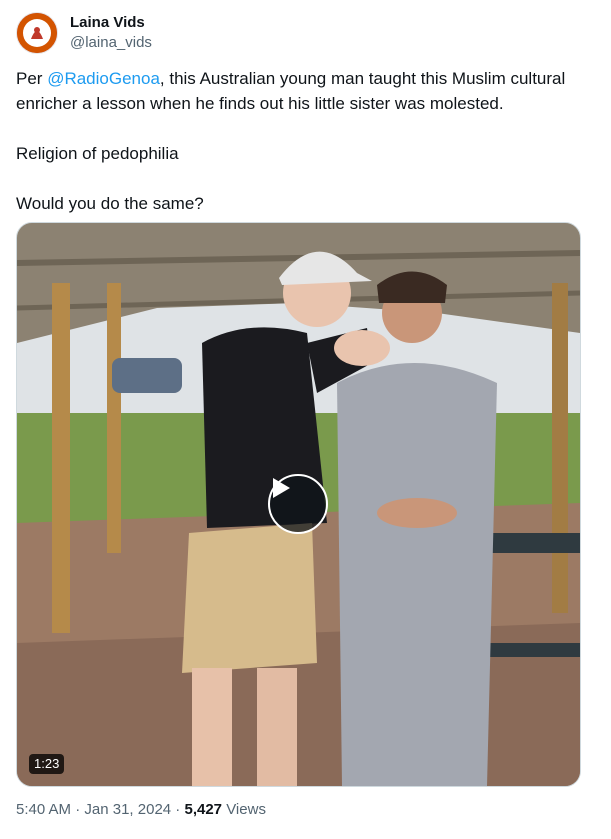  I want to click on tweet-time: 5:40 AM, so click(43, 809).